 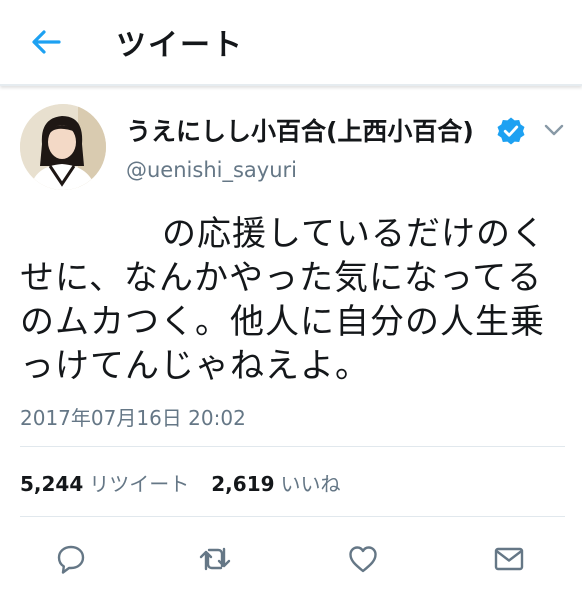 I want to click on avatar, so click(x=63, y=147).